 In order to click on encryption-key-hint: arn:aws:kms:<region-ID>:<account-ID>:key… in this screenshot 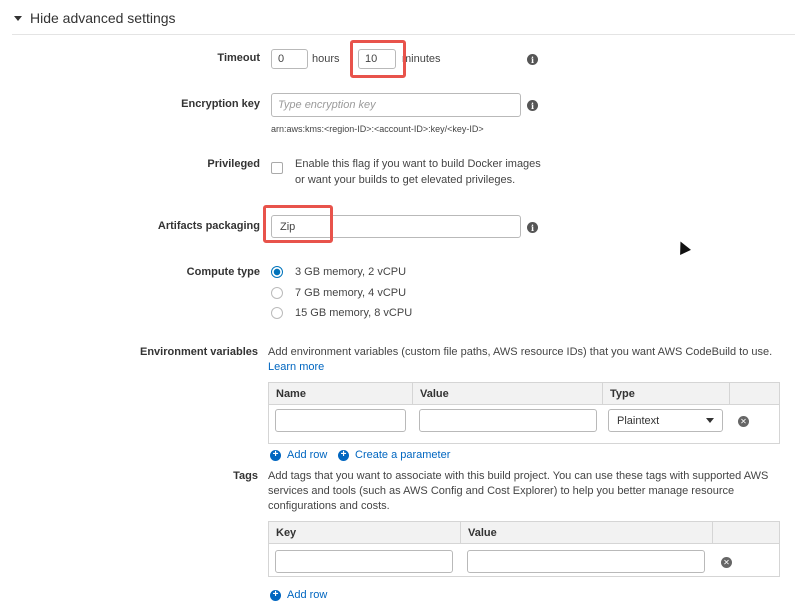, I will do `click(377, 129)`.